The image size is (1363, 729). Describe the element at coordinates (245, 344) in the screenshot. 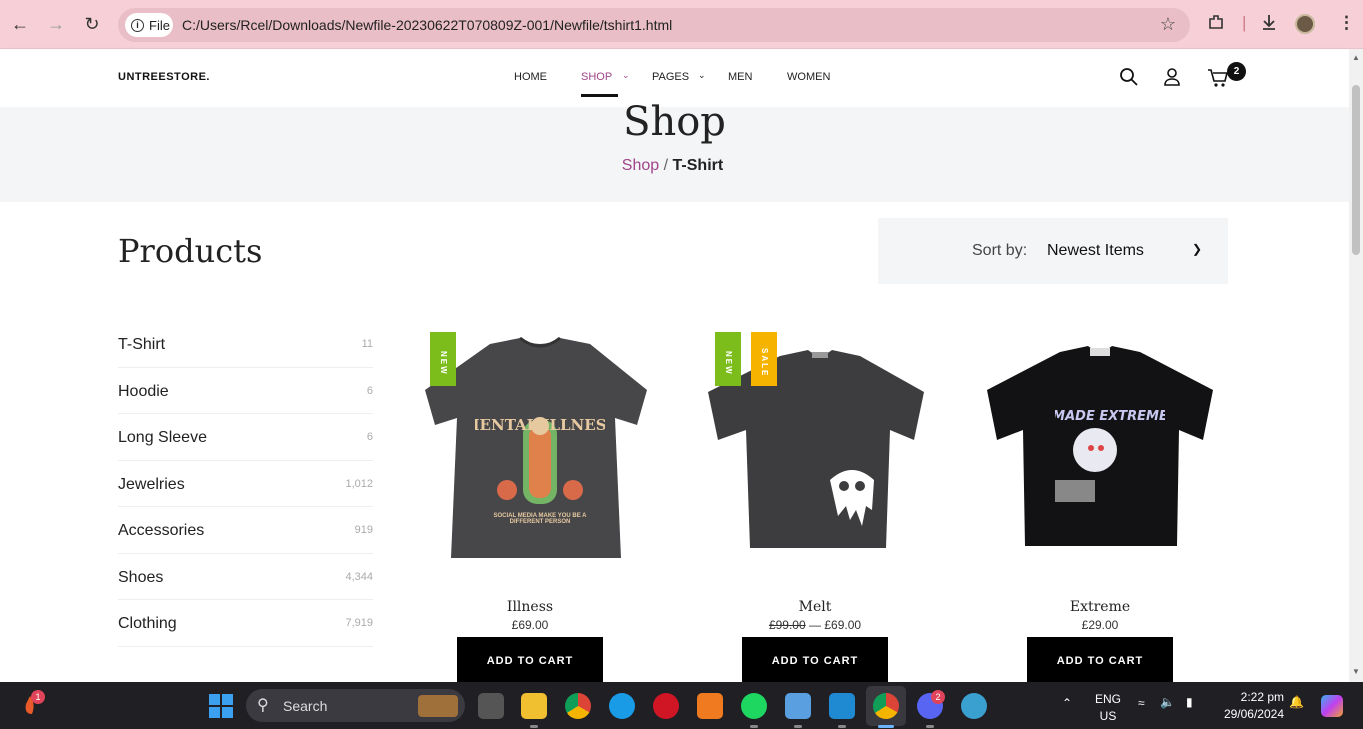

I see `category-item: T-Shirt 11` at that location.